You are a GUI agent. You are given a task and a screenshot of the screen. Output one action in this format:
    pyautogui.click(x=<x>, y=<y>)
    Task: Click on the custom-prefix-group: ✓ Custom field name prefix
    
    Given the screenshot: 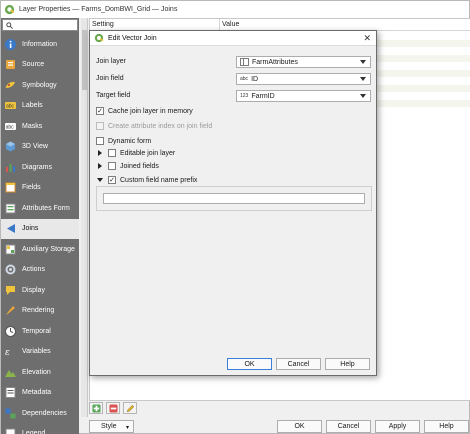 What is the action you would take?
    pyautogui.click(x=146, y=180)
    